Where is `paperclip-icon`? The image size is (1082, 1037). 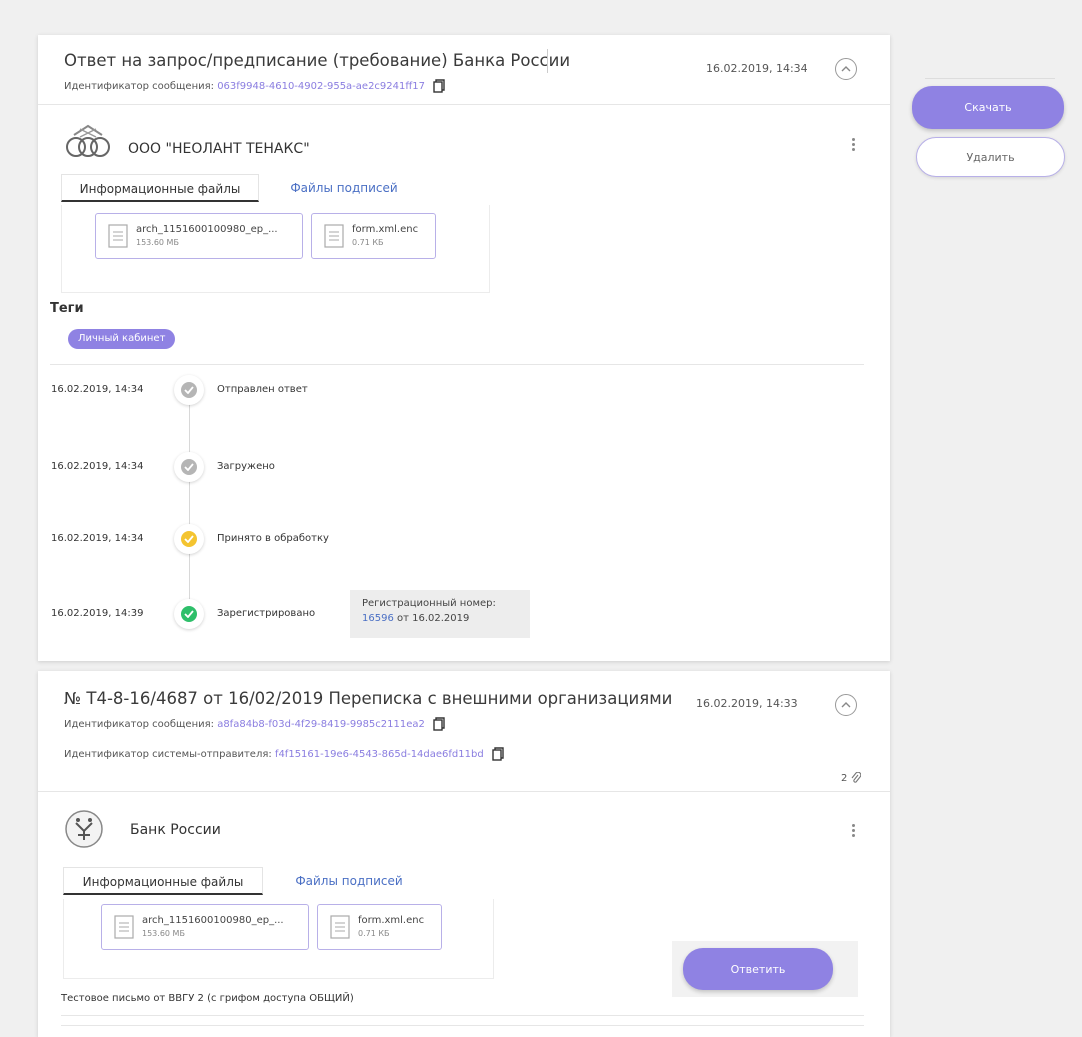 paperclip-icon is located at coordinates (856, 777).